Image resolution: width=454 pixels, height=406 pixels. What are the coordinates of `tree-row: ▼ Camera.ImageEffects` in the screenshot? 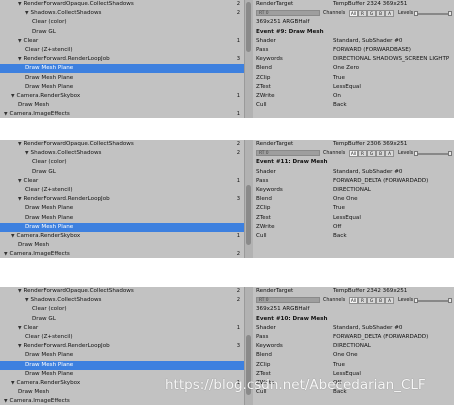 It's located at (122, 401).